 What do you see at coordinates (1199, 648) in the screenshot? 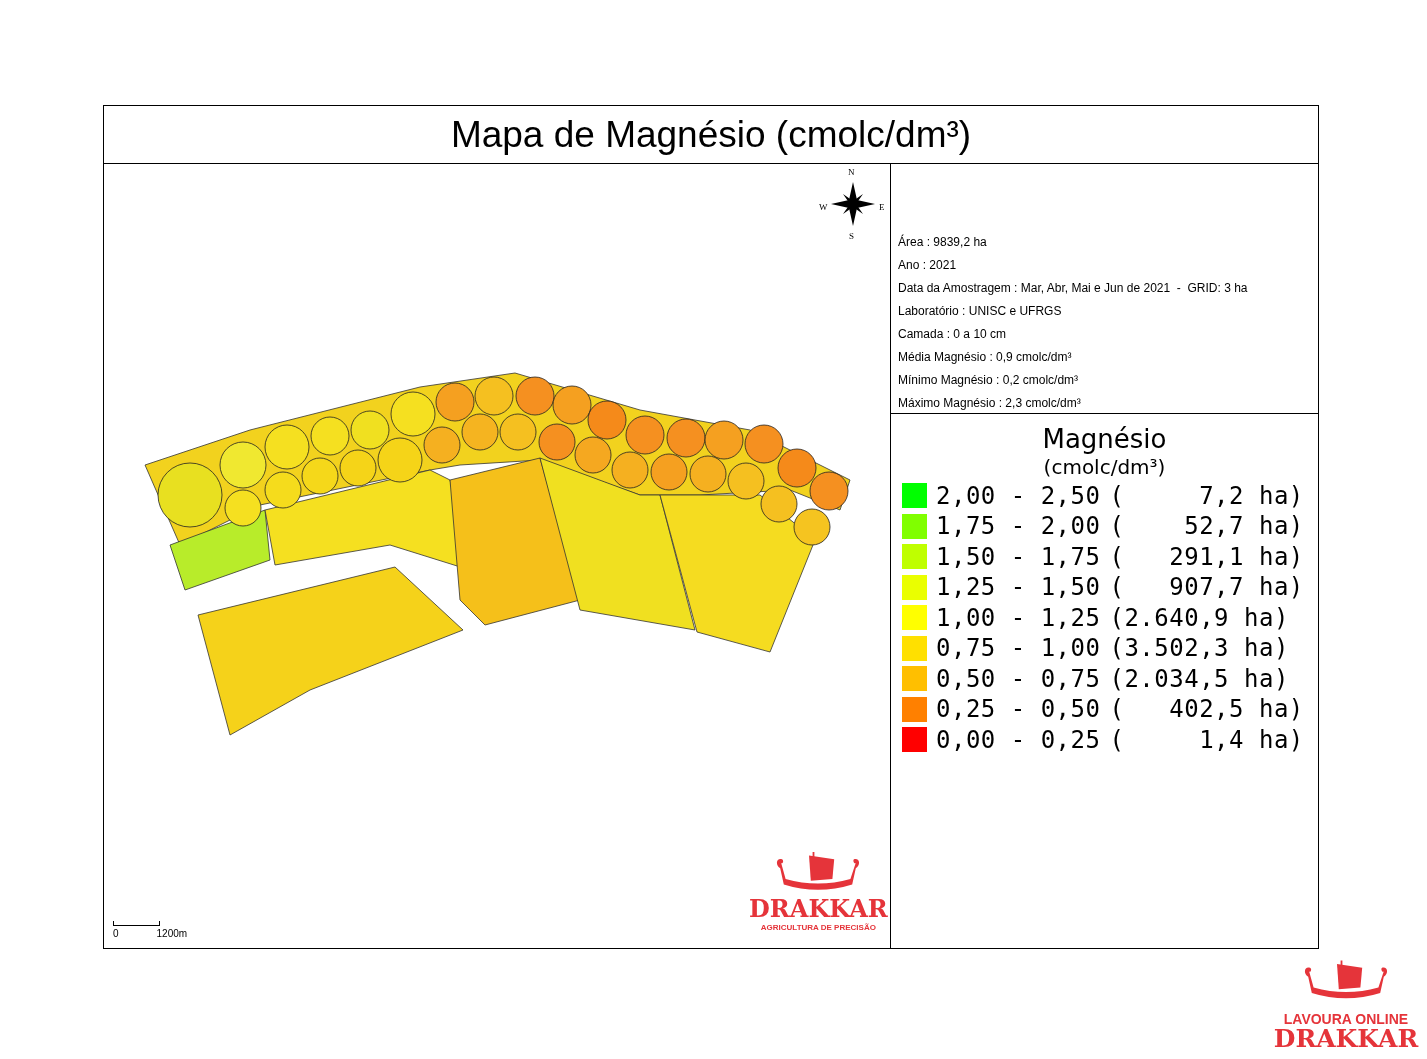
I see `legend-area: (3.502,3 ha)` at bounding box center [1199, 648].